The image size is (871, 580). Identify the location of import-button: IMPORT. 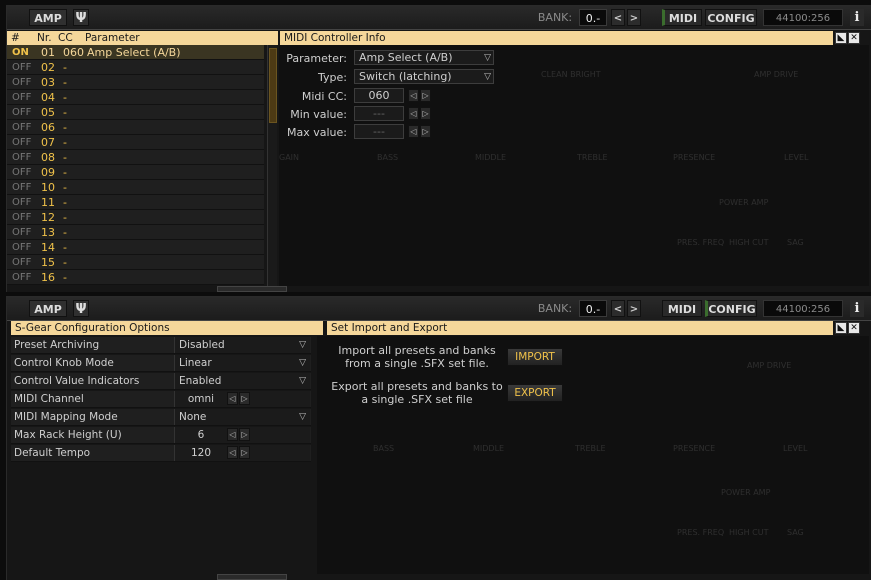
(535, 357).